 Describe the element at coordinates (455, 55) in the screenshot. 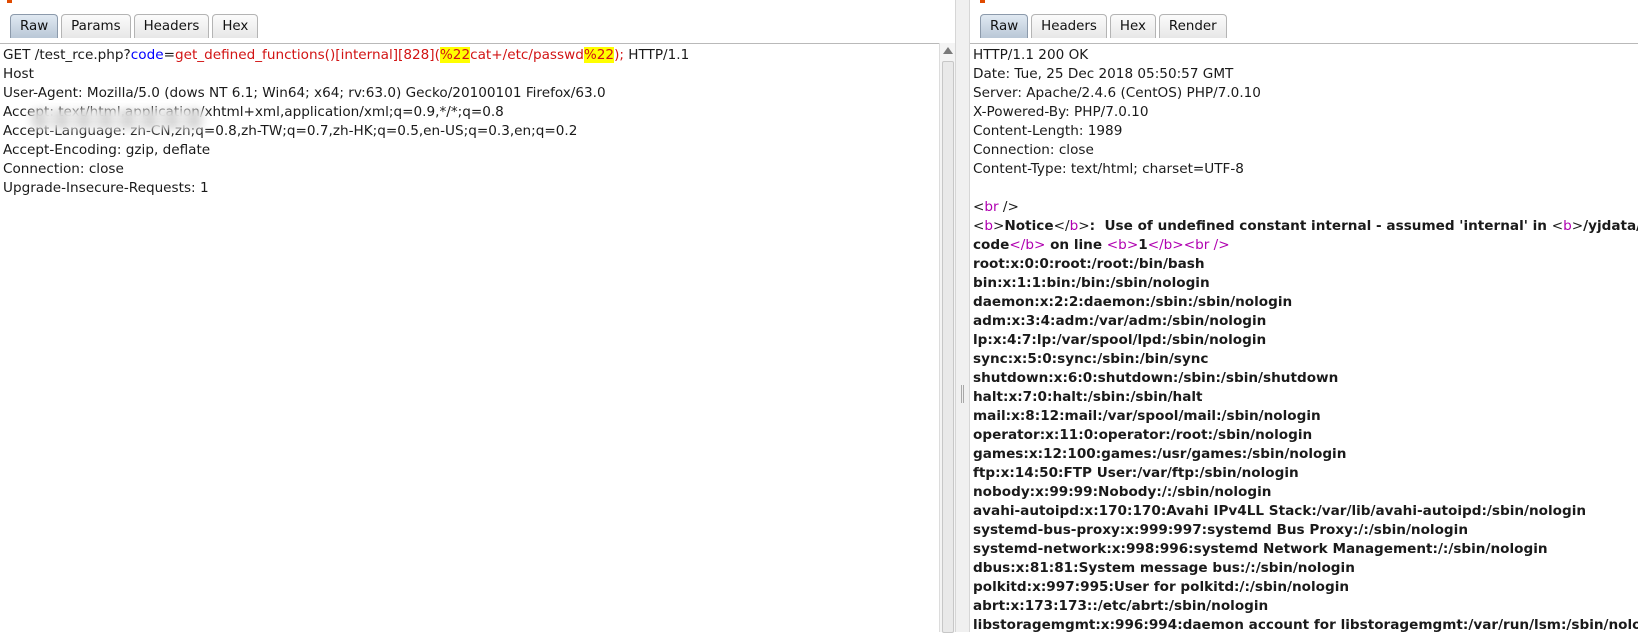

I see `encoded-quote-open: %22` at that location.